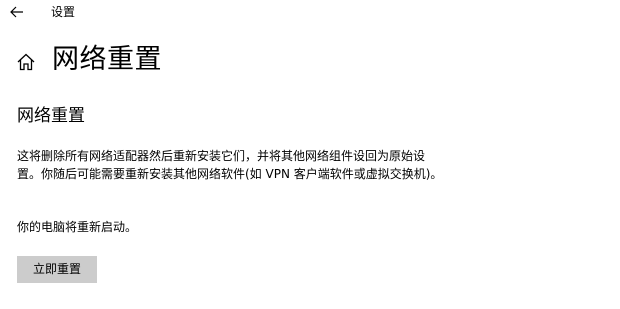 The width and height of the screenshot is (620, 309). What do you see at coordinates (310, 13) in the screenshot?
I see `title-bar: 设置` at bounding box center [310, 13].